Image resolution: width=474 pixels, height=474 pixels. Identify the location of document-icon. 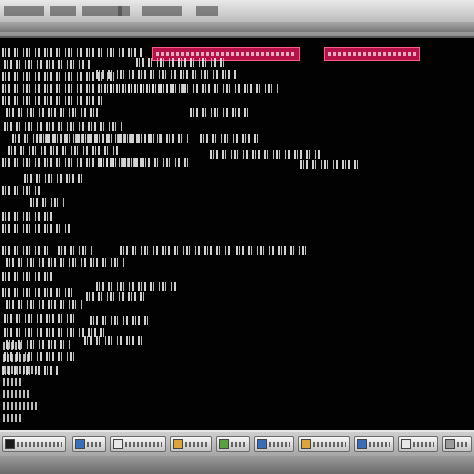
(118, 444).